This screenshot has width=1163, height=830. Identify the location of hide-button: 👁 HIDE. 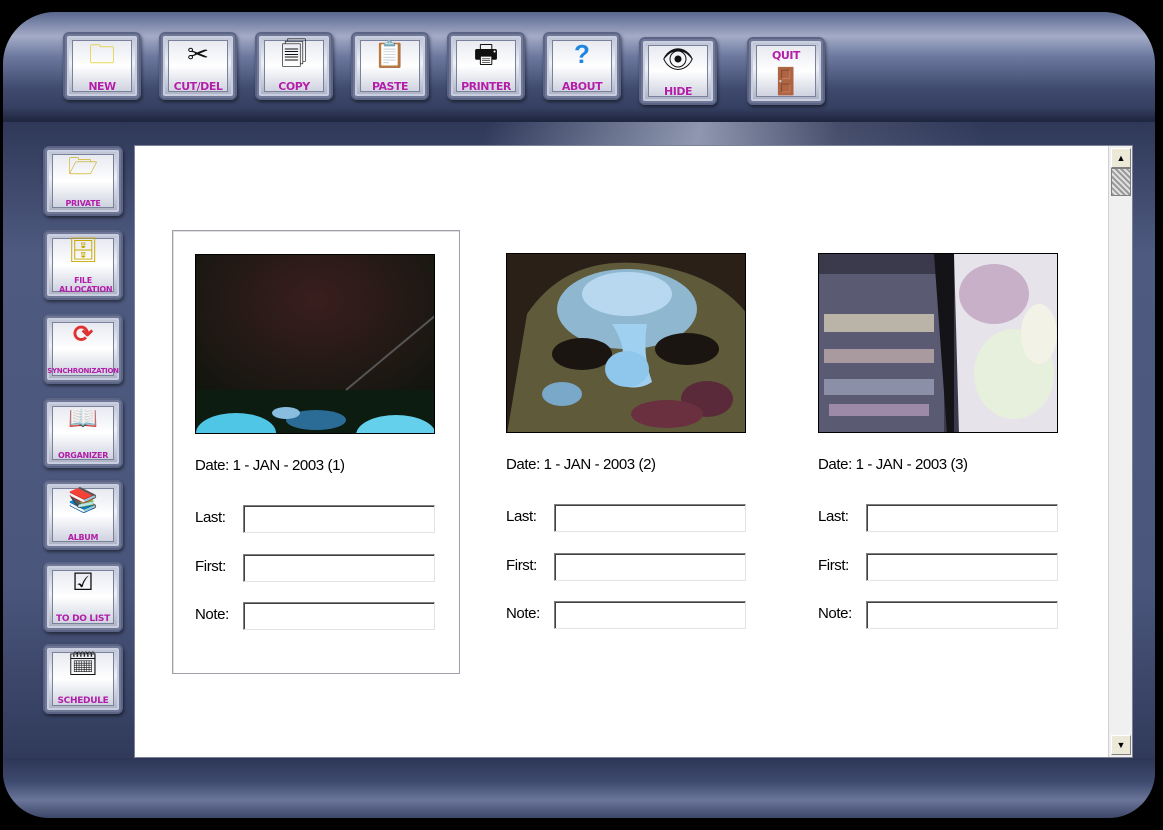
(678, 71).